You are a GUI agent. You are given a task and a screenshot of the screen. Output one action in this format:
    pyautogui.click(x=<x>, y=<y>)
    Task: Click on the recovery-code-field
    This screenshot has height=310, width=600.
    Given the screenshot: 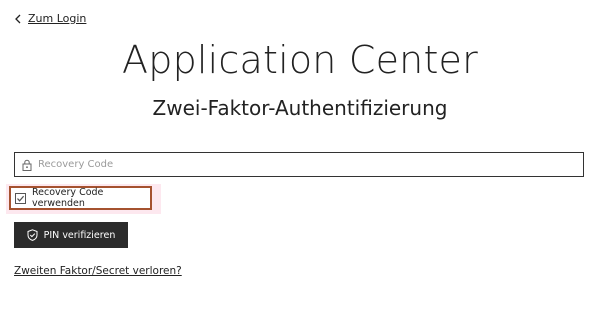 What is the action you would take?
    pyautogui.click(x=299, y=164)
    